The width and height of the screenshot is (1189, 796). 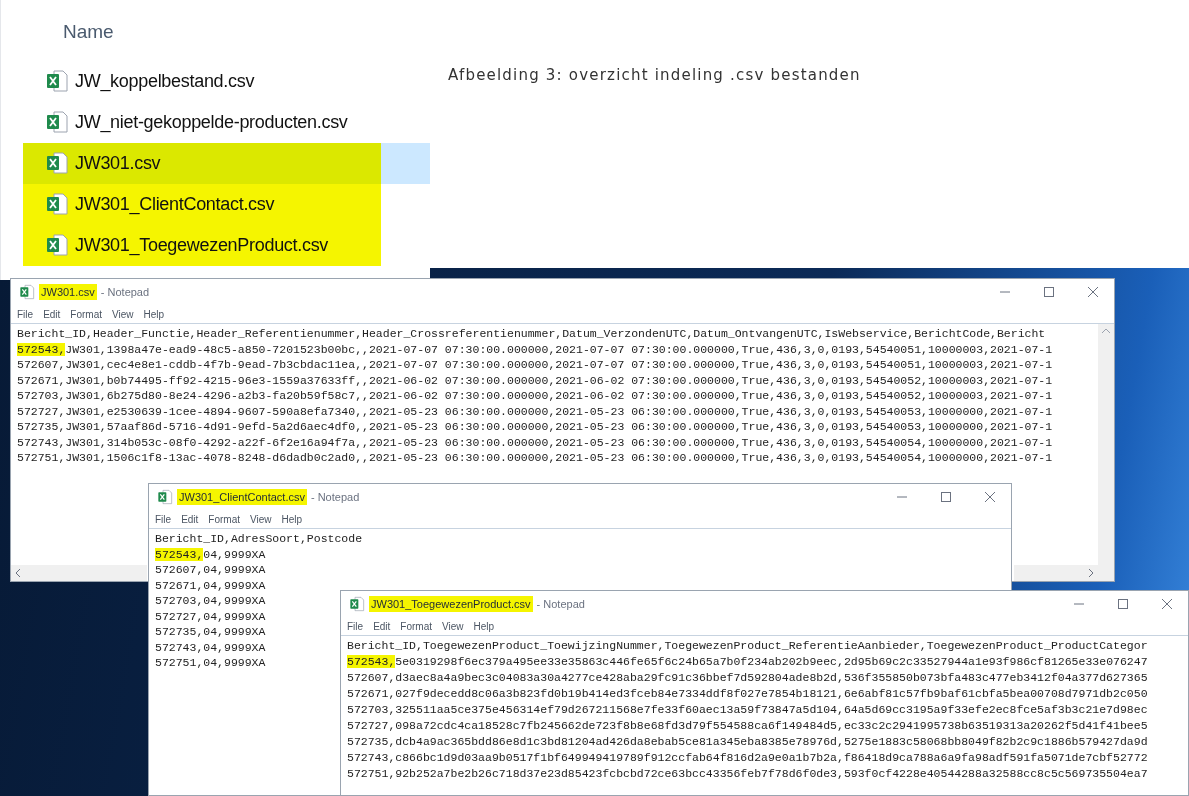 I want to click on window-title: JW301_ToegewezenProduct.csv, so click(x=451, y=604).